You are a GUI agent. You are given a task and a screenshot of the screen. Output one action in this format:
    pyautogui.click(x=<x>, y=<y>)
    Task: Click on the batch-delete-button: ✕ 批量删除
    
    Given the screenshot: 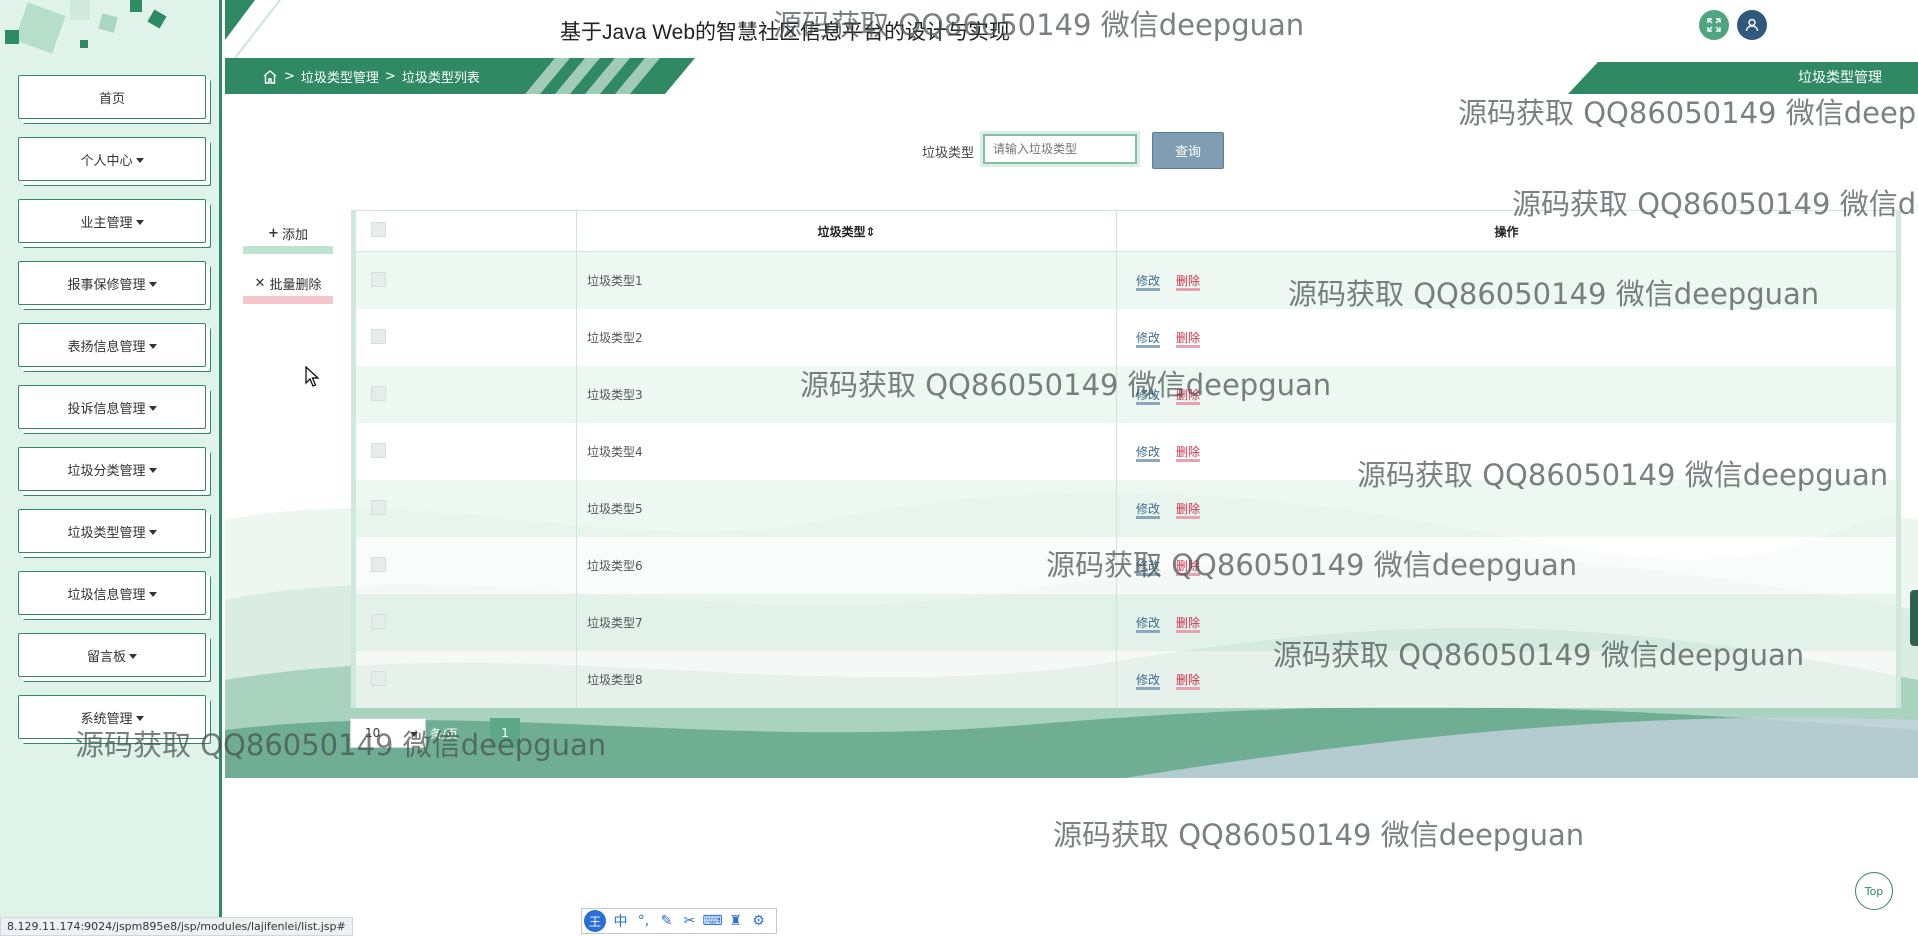 What is the action you would take?
    pyautogui.click(x=288, y=287)
    